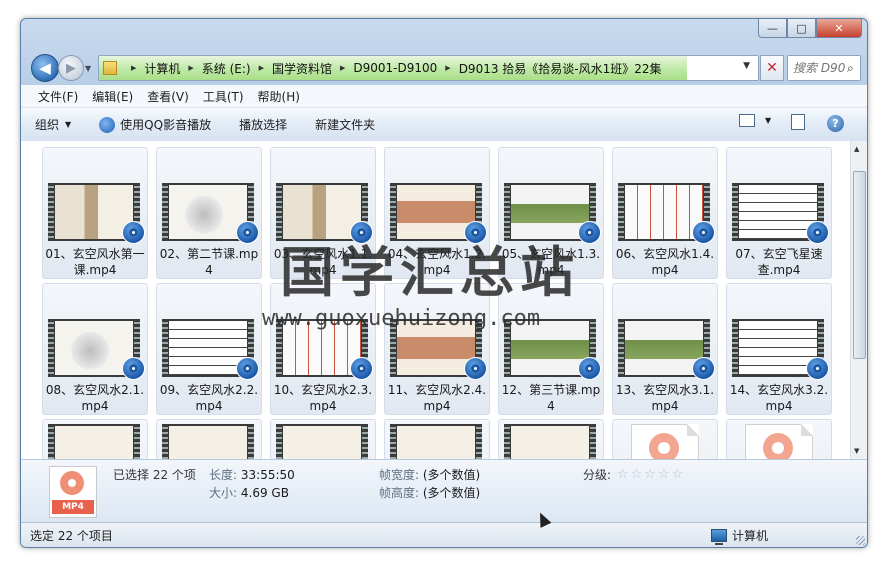 This screenshot has width=887, height=569. What do you see at coordinates (665, 349) in the screenshot?
I see `file-tile: 13、玄空风水3.1.mp4` at bounding box center [665, 349].